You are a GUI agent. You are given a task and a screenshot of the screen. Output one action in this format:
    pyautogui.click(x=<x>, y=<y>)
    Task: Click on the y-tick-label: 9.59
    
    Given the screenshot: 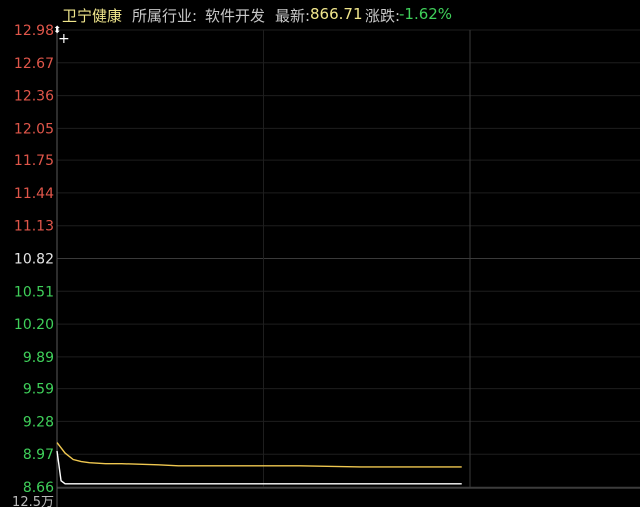 What is the action you would take?
    pyautogui.click(x=38, y=390)
    